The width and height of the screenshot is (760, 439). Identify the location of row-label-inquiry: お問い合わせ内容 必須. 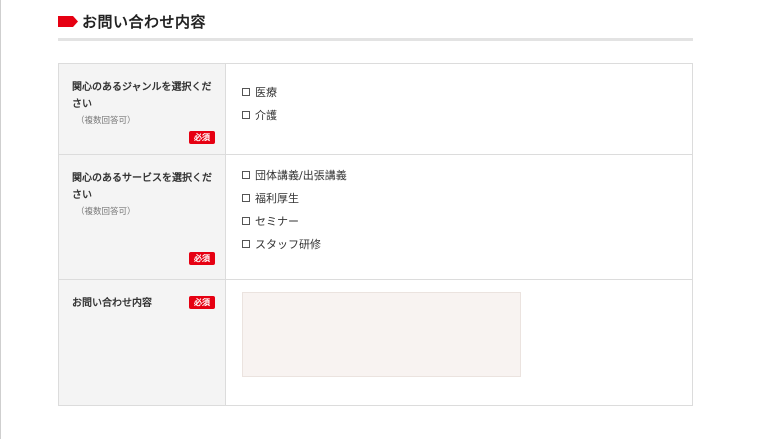
(142, 342).